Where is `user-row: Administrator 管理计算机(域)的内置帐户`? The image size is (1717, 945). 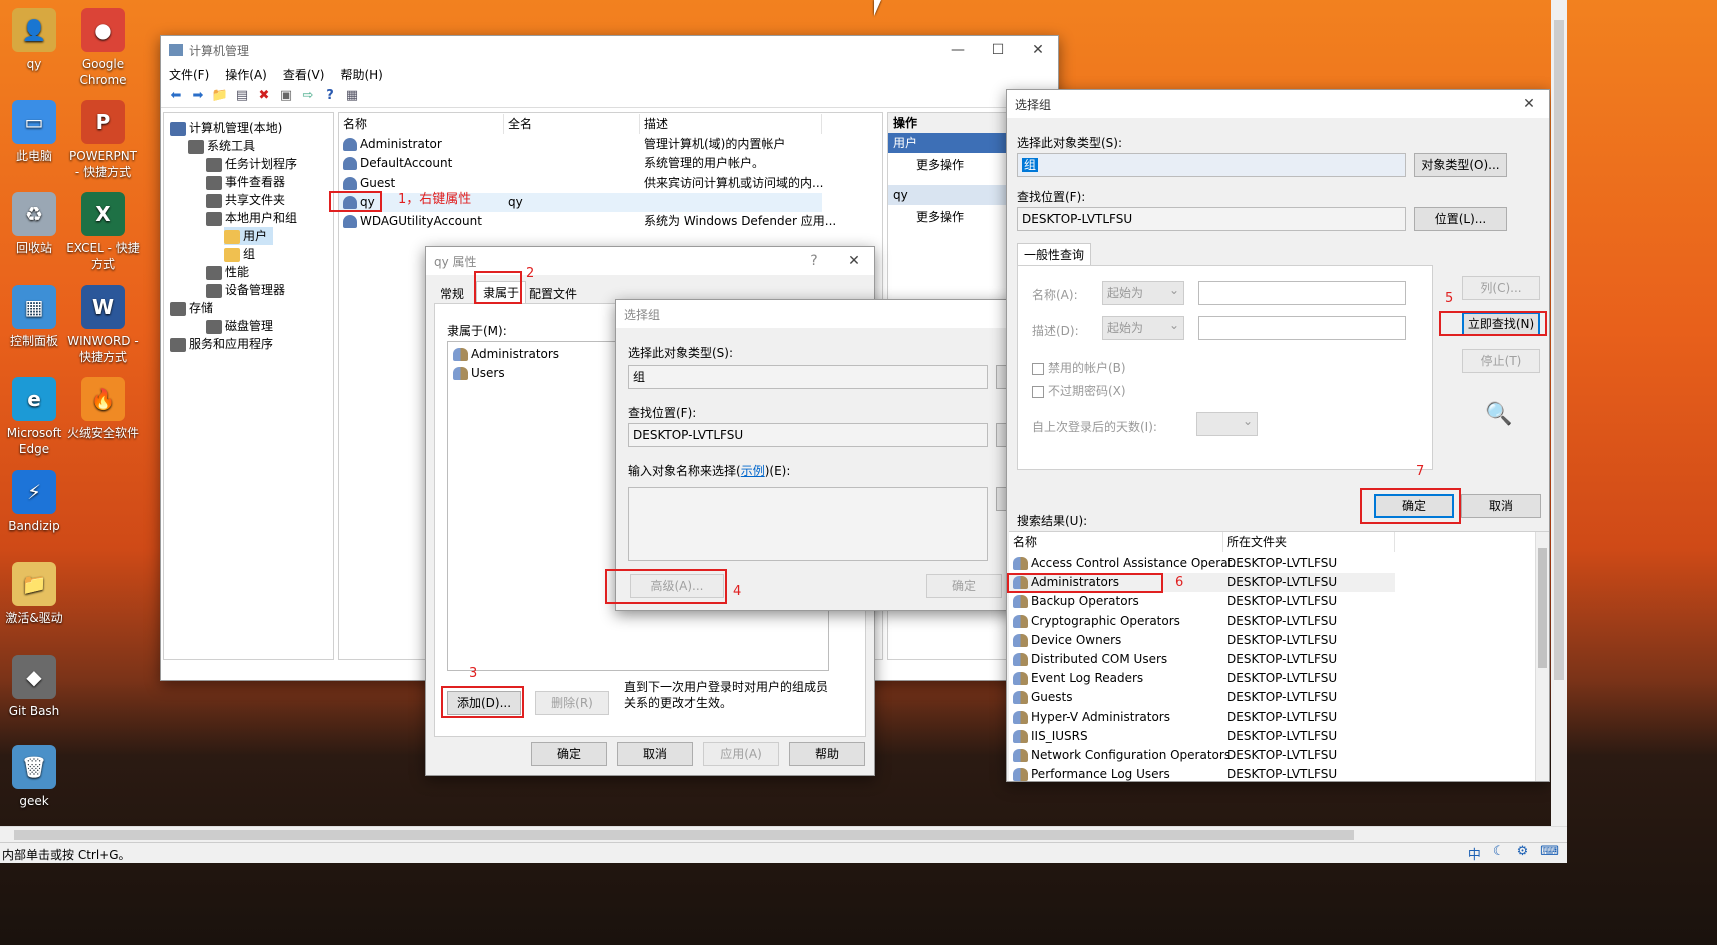 user-row: Administrator 管理计算机(域)的内置帐户 is located at coordinates (580, 144).